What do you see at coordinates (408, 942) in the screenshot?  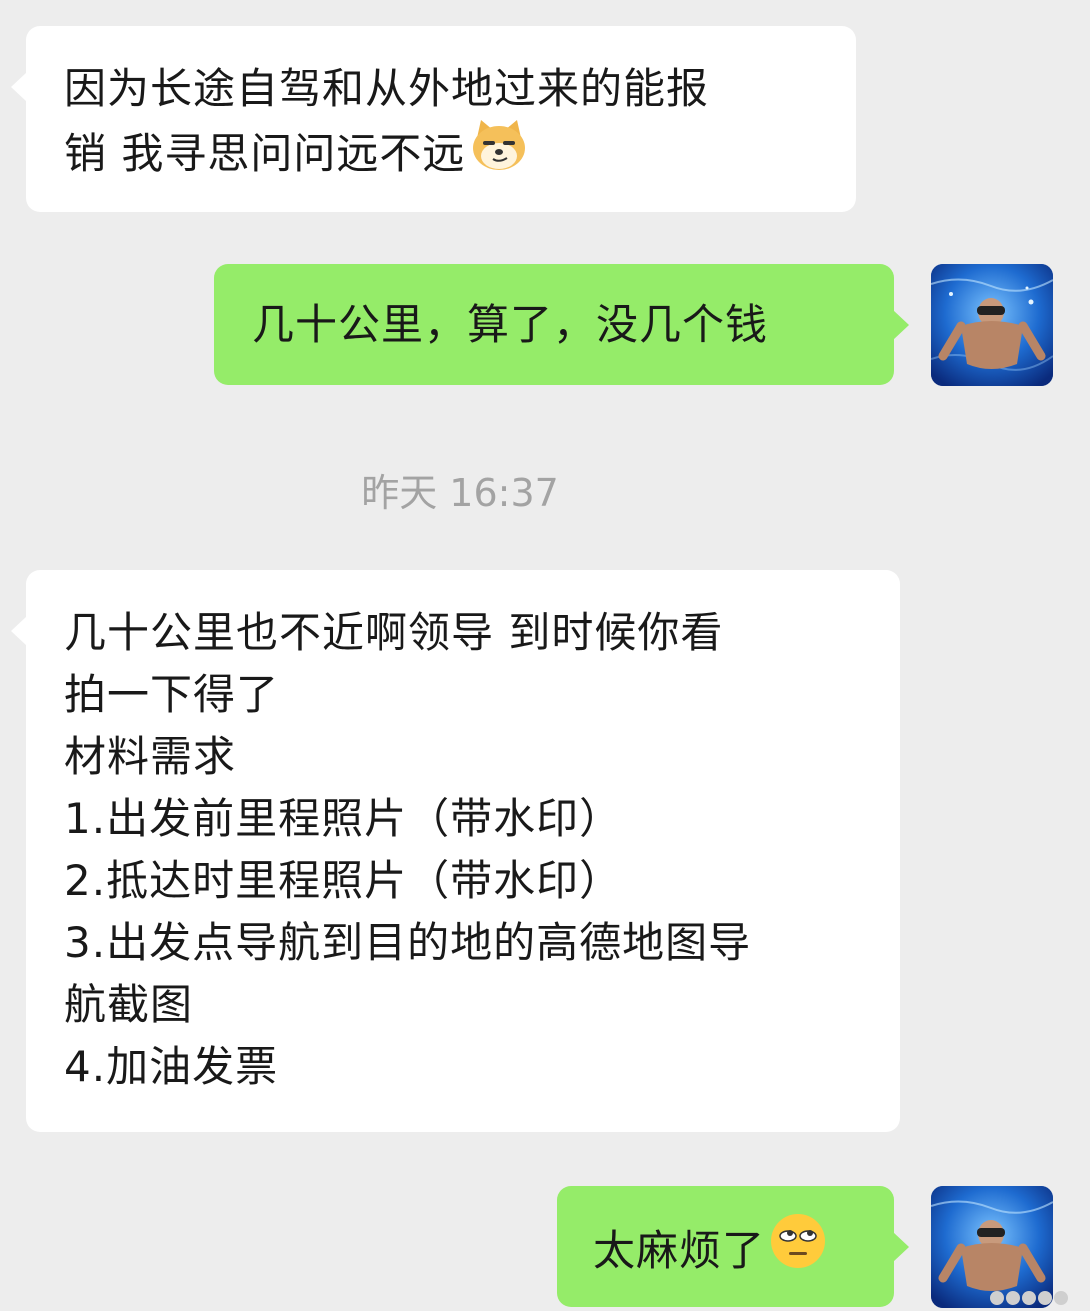 I see `message-text-line: 3.出发点导航到目的地的高德地图导` at bounding box center [408, 942].